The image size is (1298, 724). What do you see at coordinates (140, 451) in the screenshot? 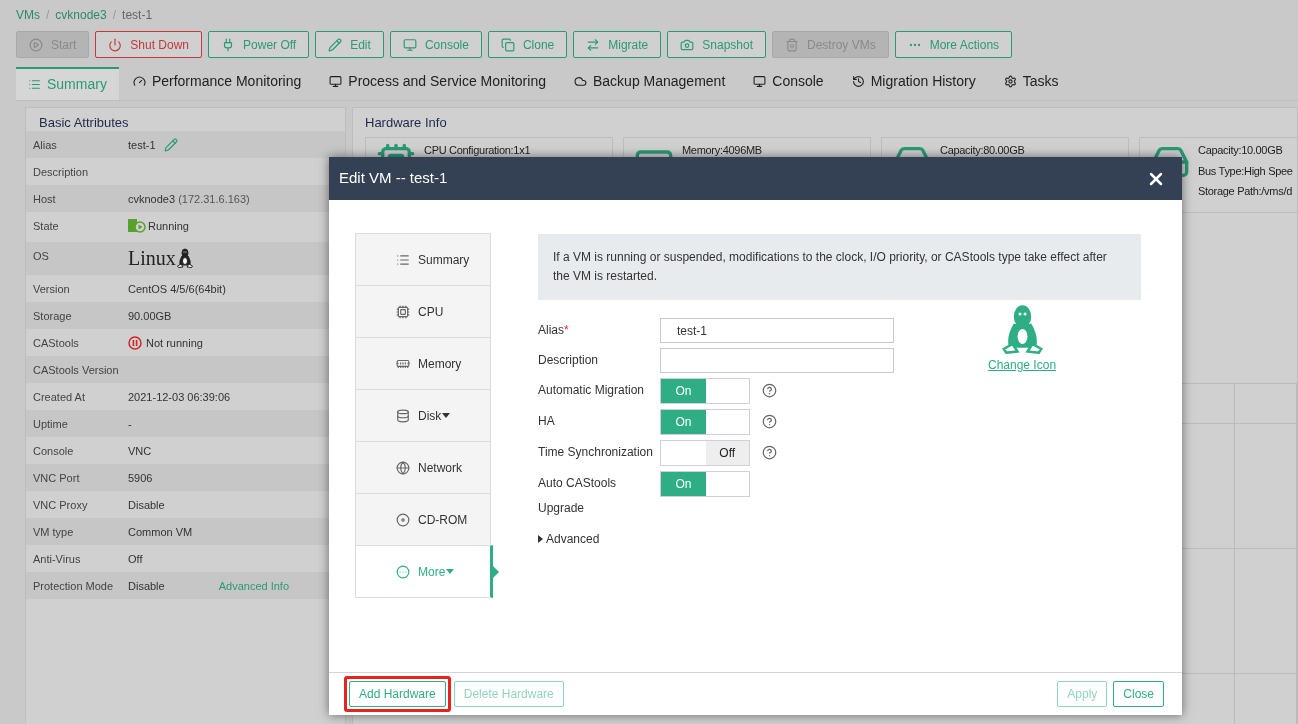
I see `attribute-value: VNC` at bounding box center [140, 451].